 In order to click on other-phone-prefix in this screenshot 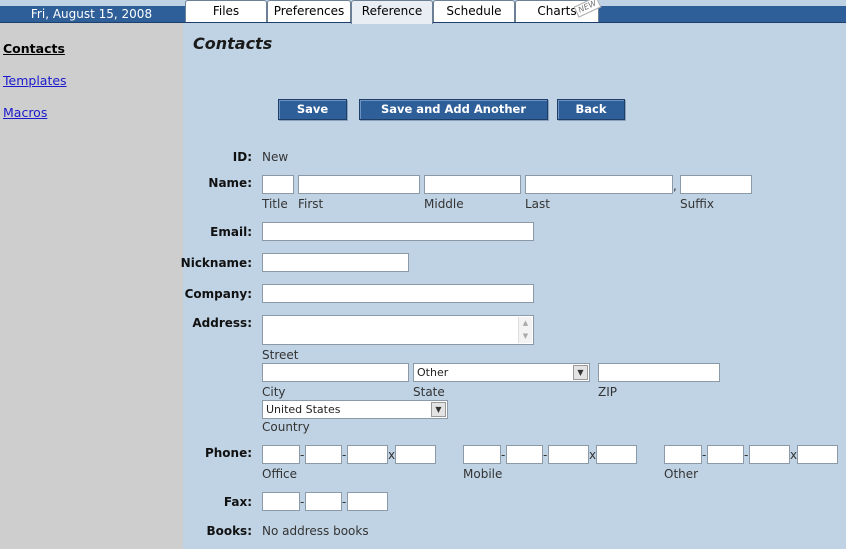, I will do `click(725, 454)`.